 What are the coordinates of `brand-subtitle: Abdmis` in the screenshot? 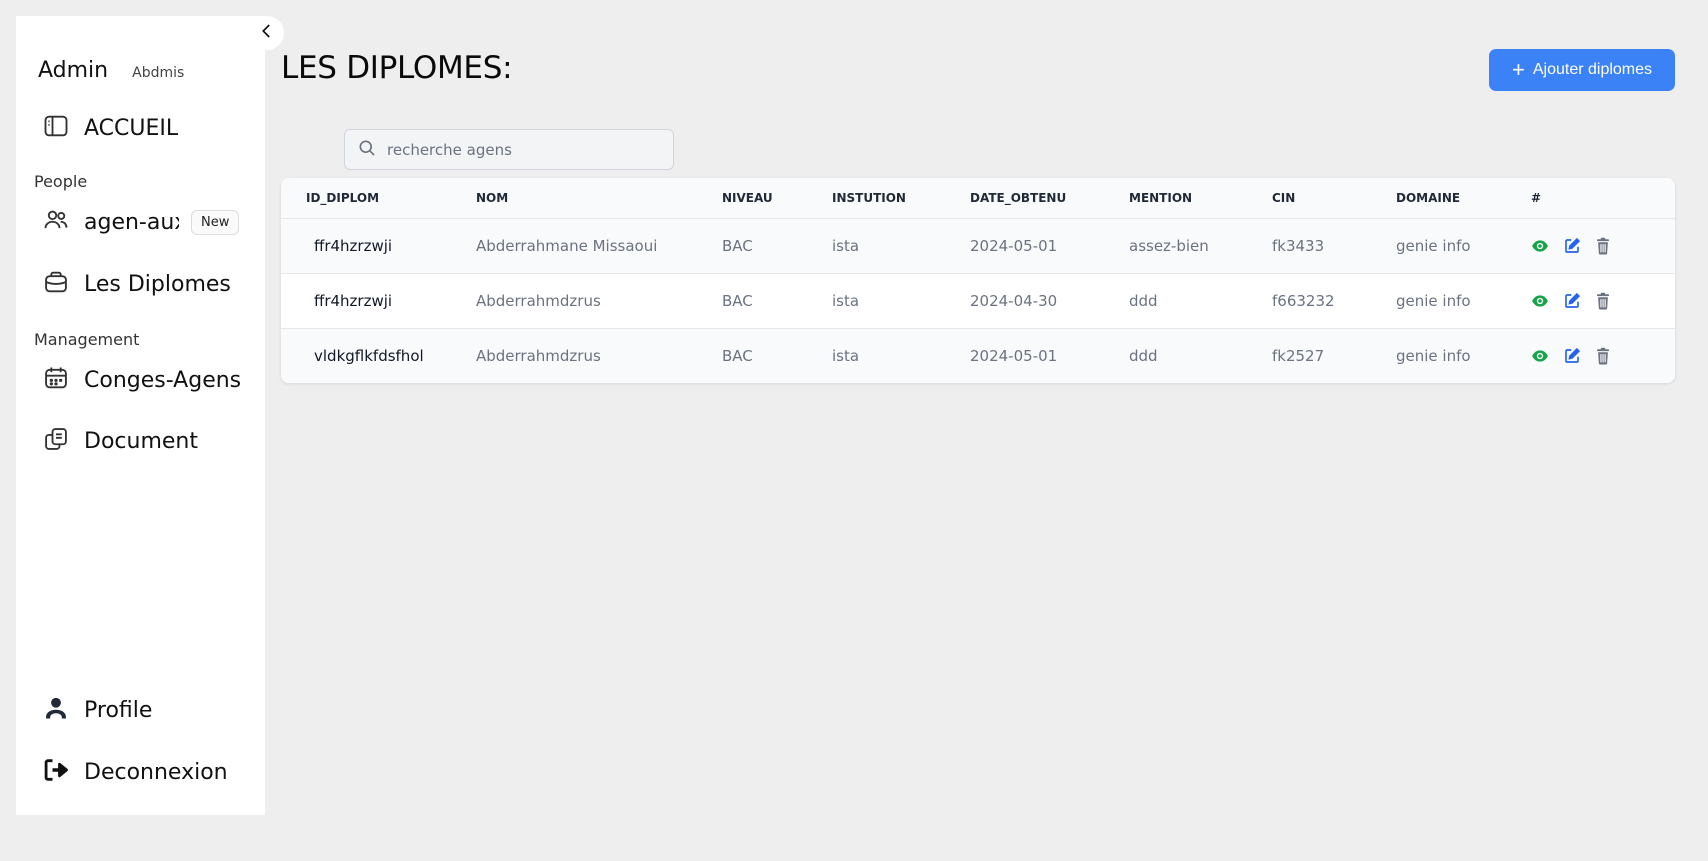 It's located at (158, 73).